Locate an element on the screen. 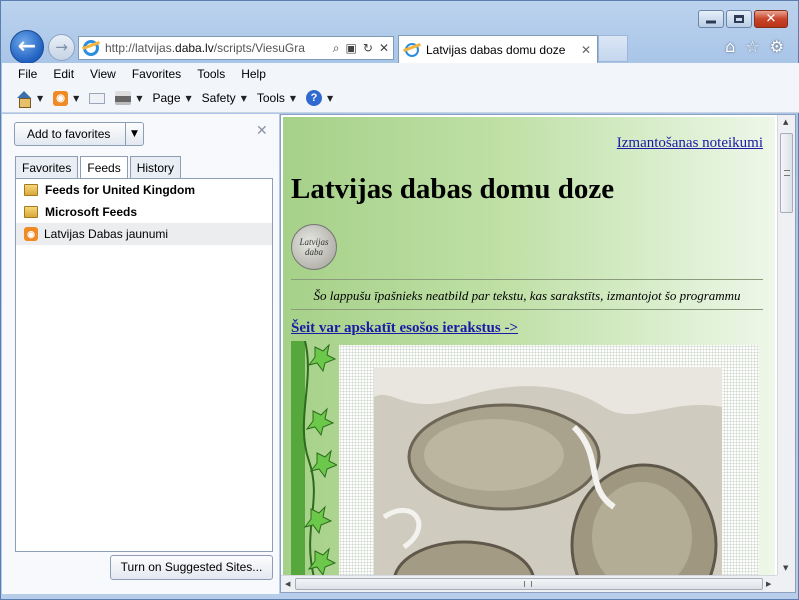 The height and width of the screenshot is (600, 799). page-menu-button: Page ▼ is located at coordinates (171, 98).